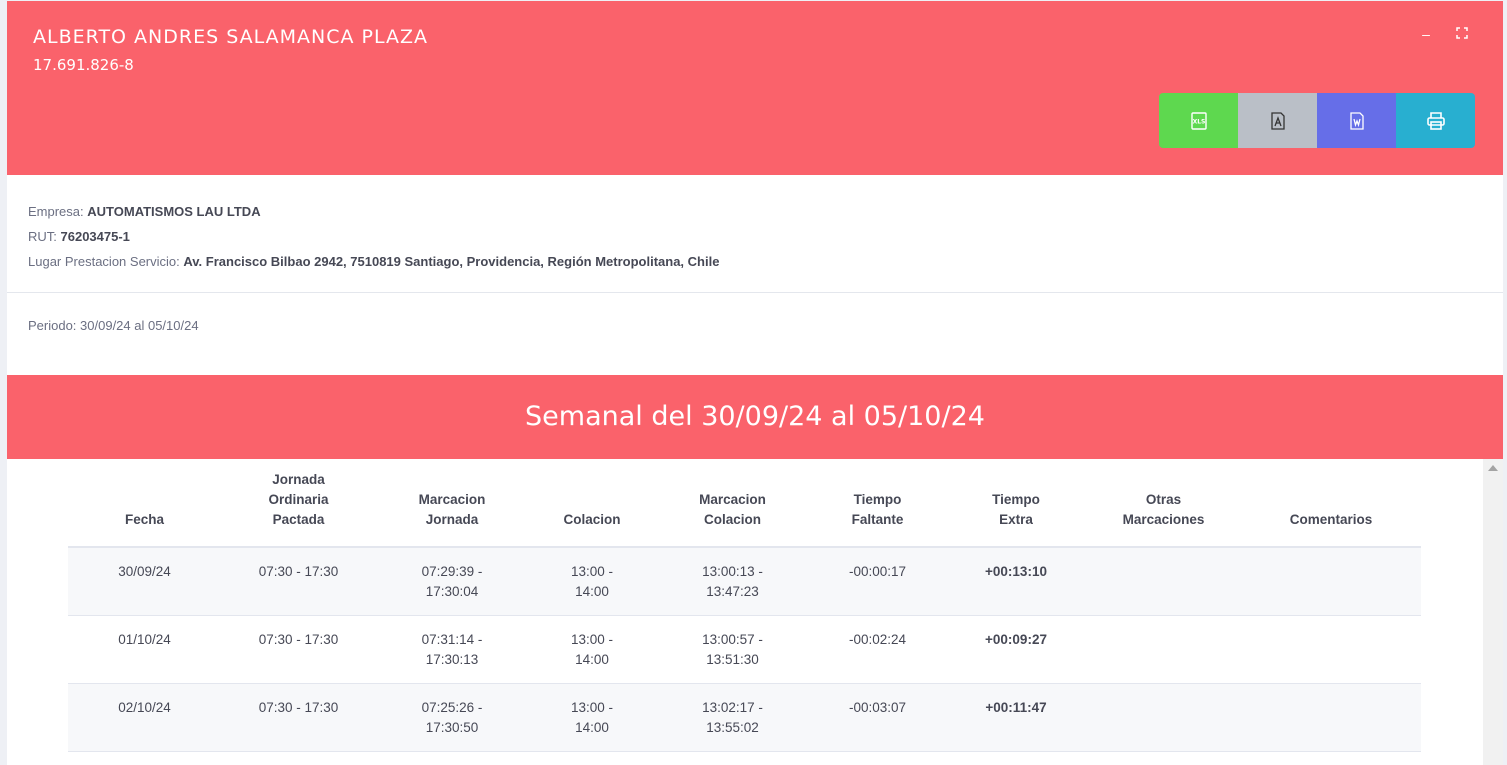 The height and width of the screenshot is (765, 1507). Describe the element at coordinates (1016, 581) in the screenshot. I see `cell-tiempo-extra: +00:13:10` at that location.